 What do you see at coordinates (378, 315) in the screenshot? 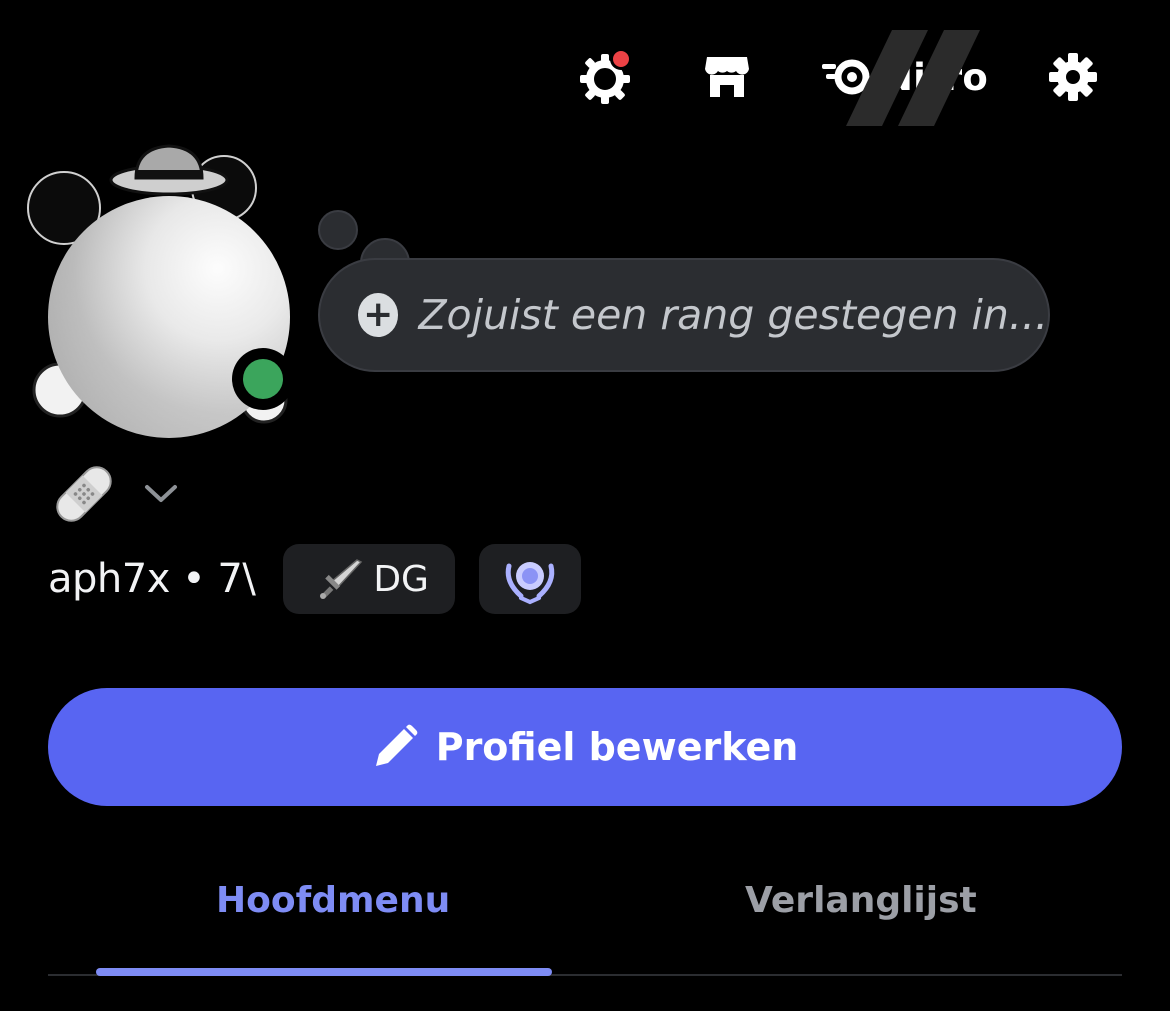
I see `add-icon: +` at bounding box center [378, 315].